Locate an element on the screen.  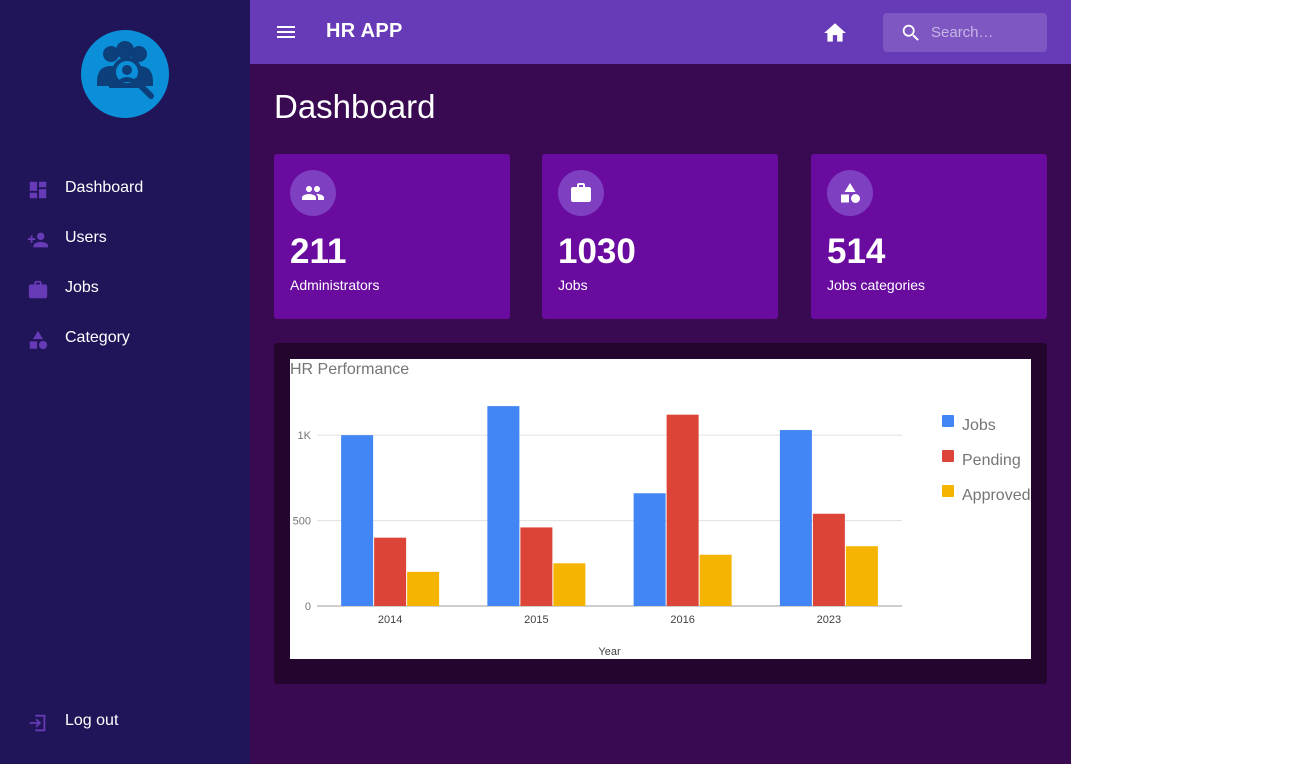
home-icon is located at coordinates (835, 33).